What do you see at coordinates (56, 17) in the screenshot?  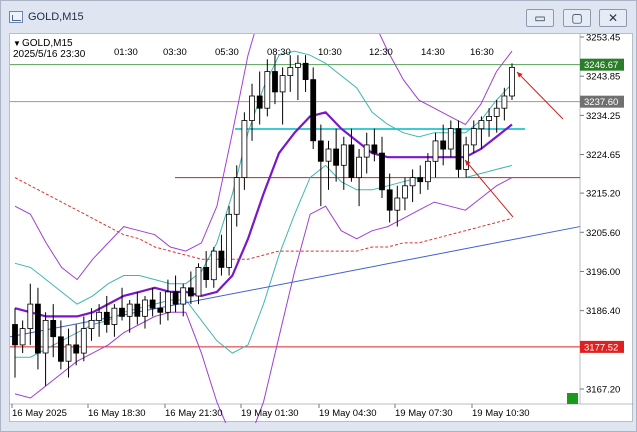 I see `window-title: GOLD,M15` at bounding box center [56, 17].